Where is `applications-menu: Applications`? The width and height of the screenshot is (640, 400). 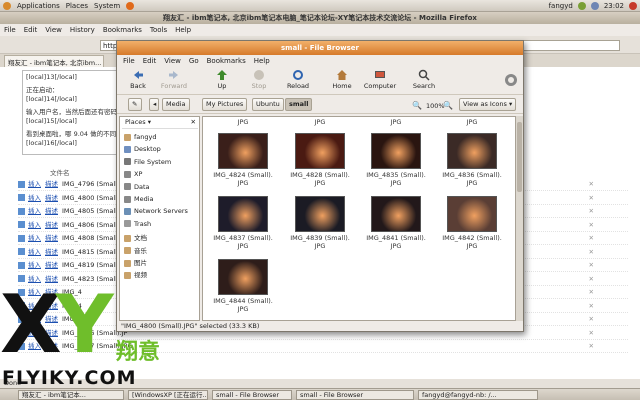
applications-menu: Applications is located at coordinates (38, 6).